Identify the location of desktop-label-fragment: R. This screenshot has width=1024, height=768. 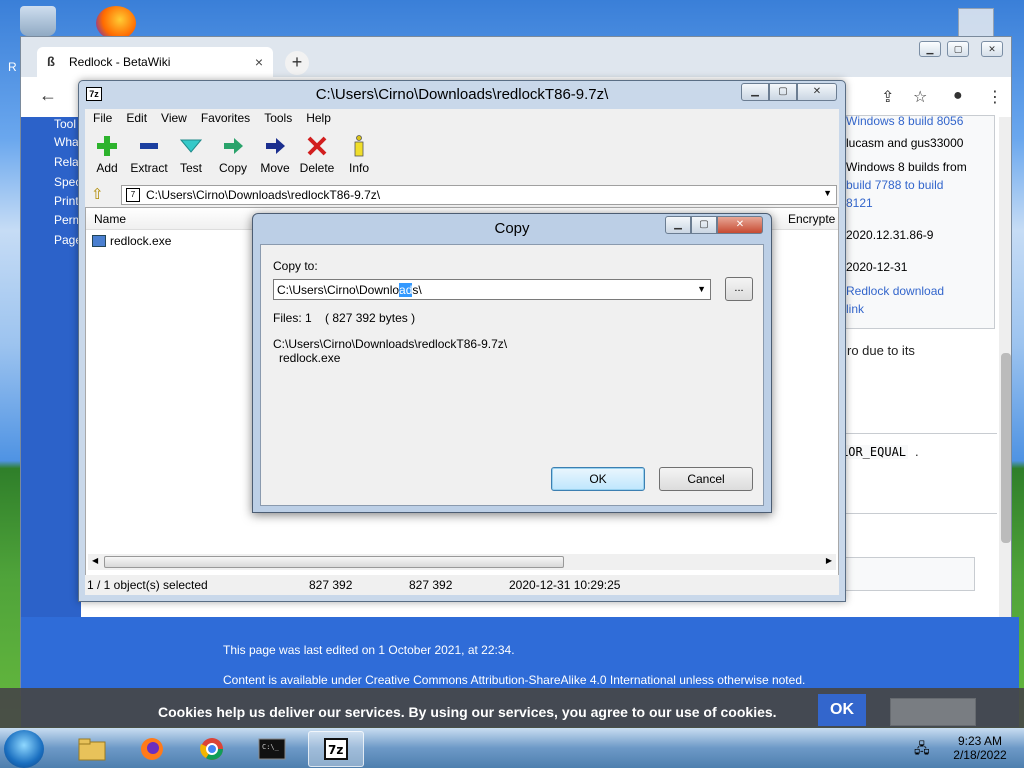
(12, 67).